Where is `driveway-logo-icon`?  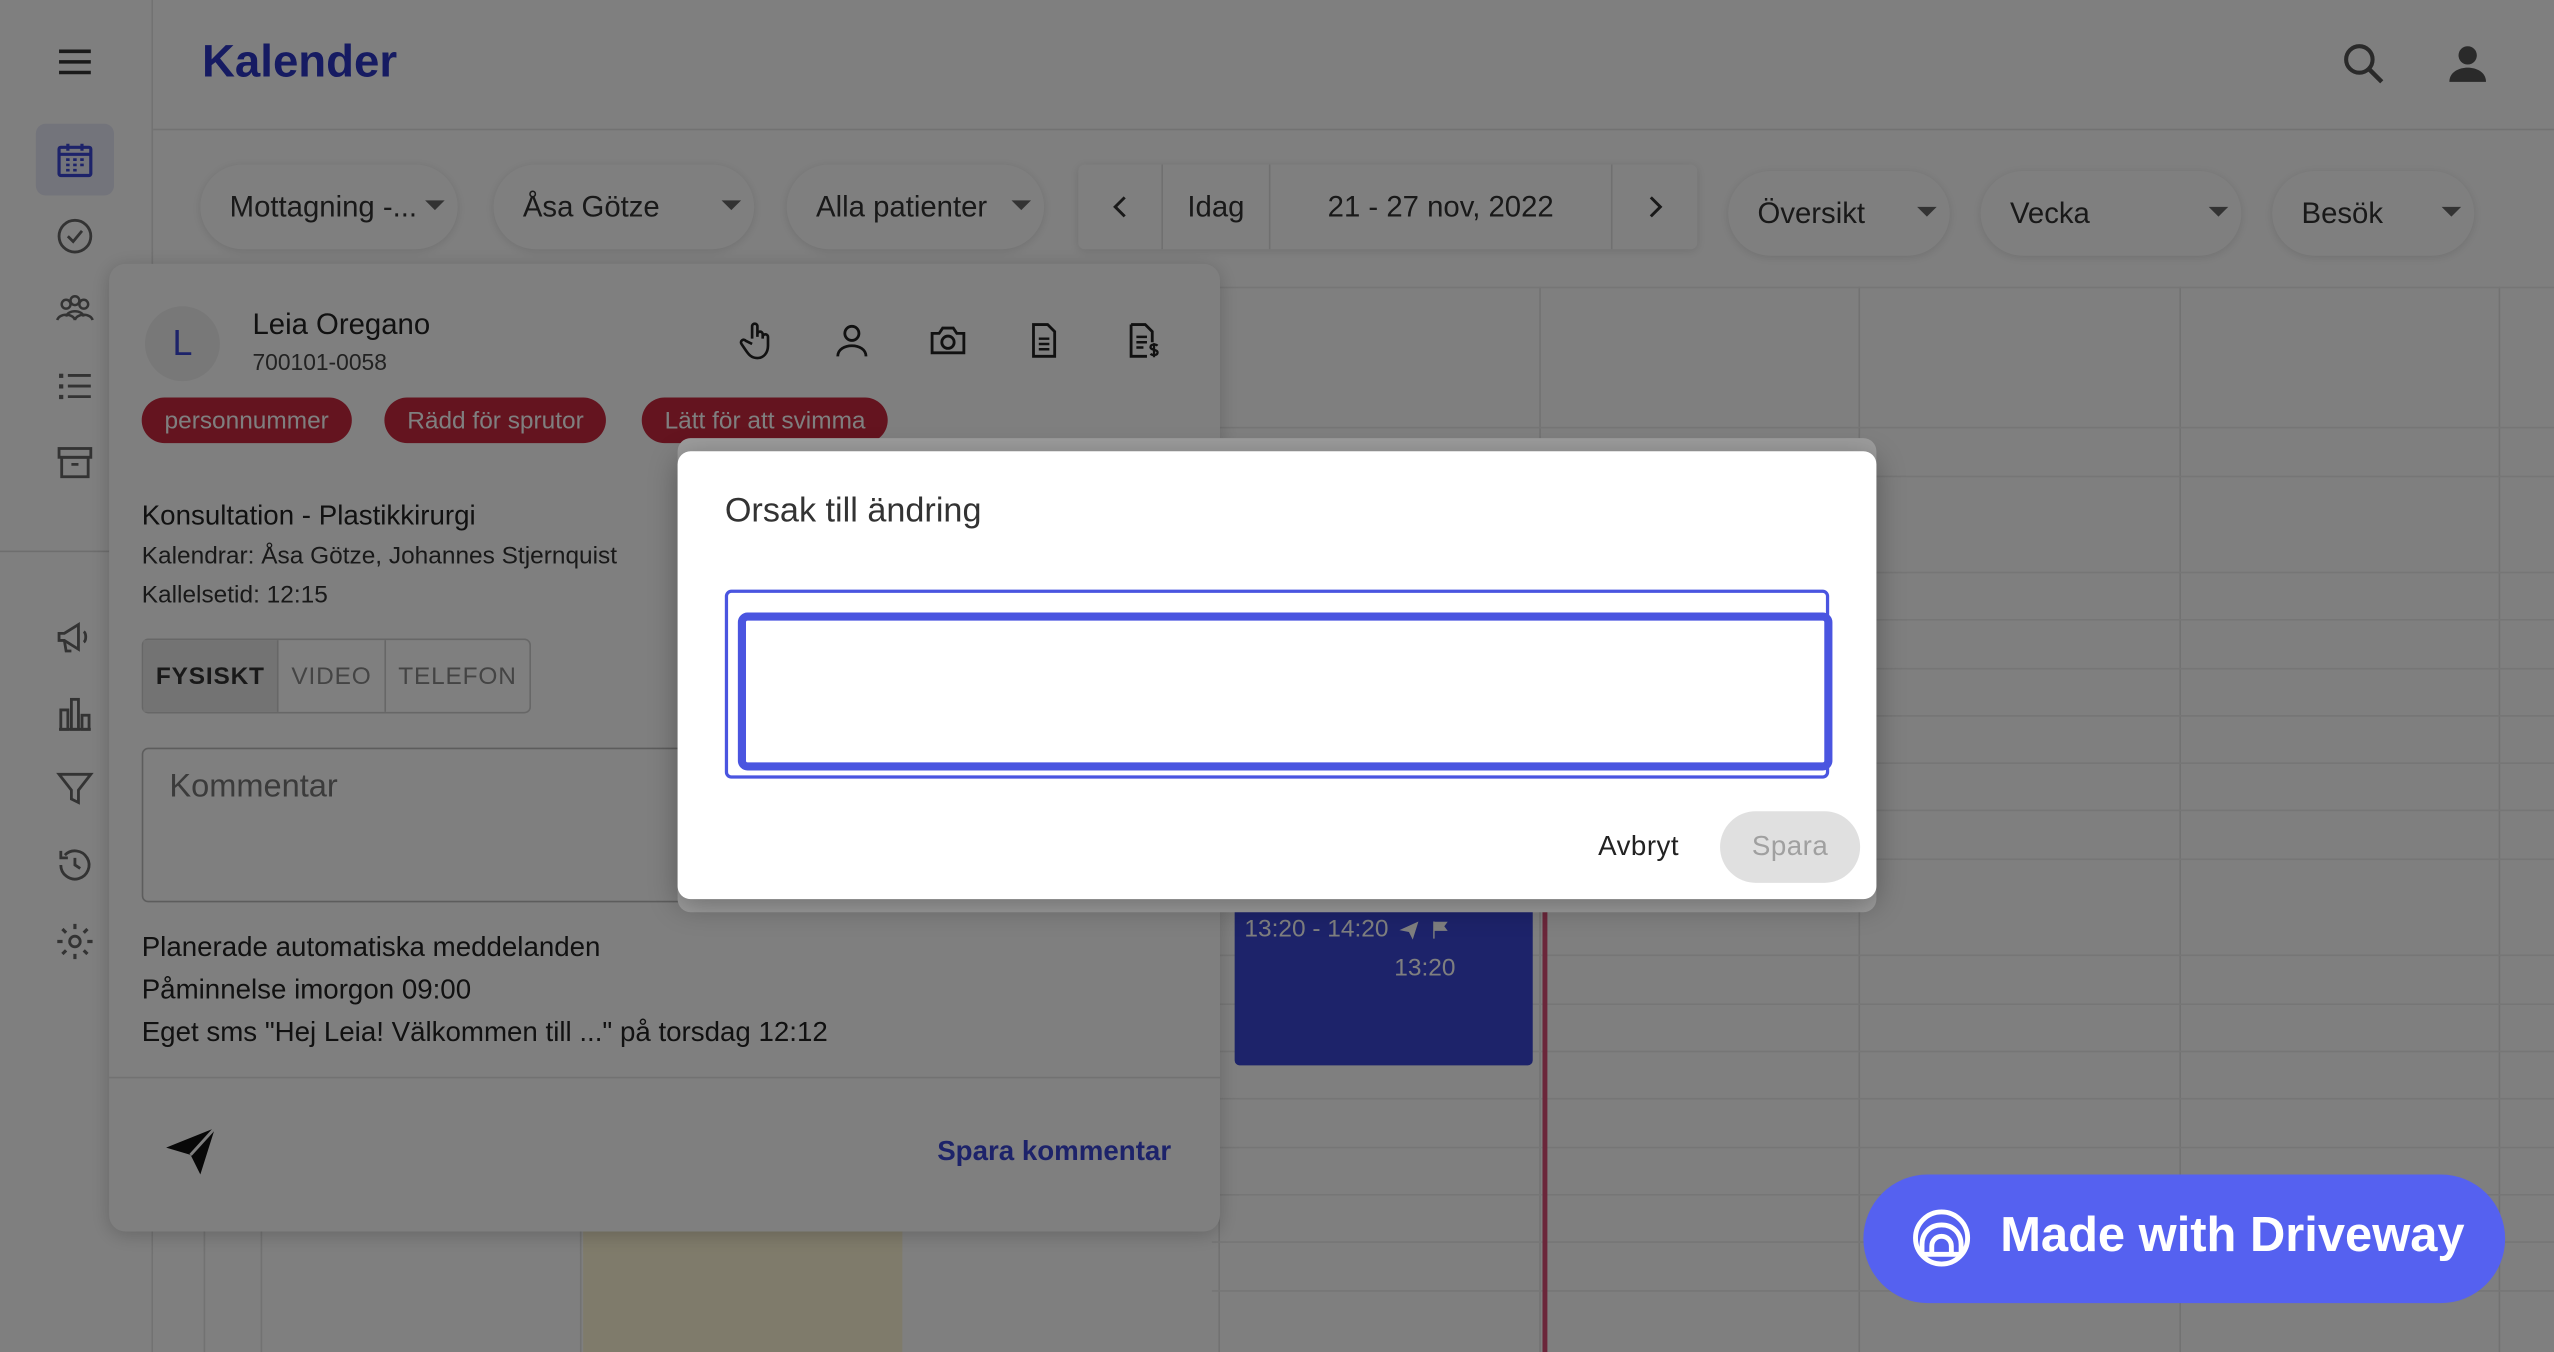 driveway-logo-icon is located at coordinates (1942, 1238).